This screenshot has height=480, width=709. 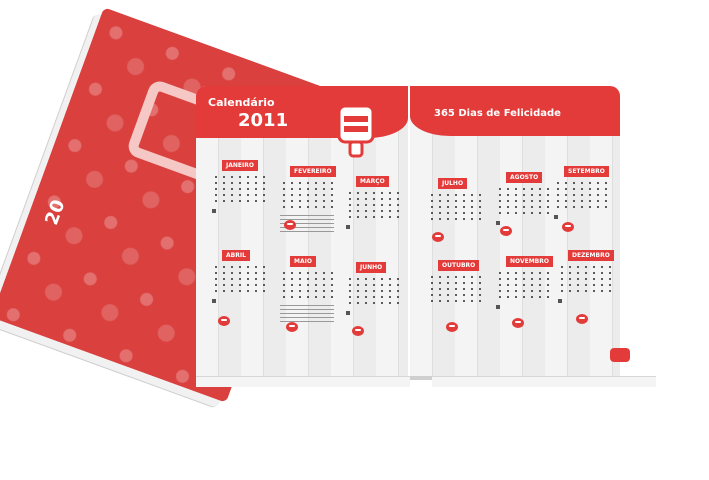 I want to click on month-label: ABRIL, so click(x=236, y=255).